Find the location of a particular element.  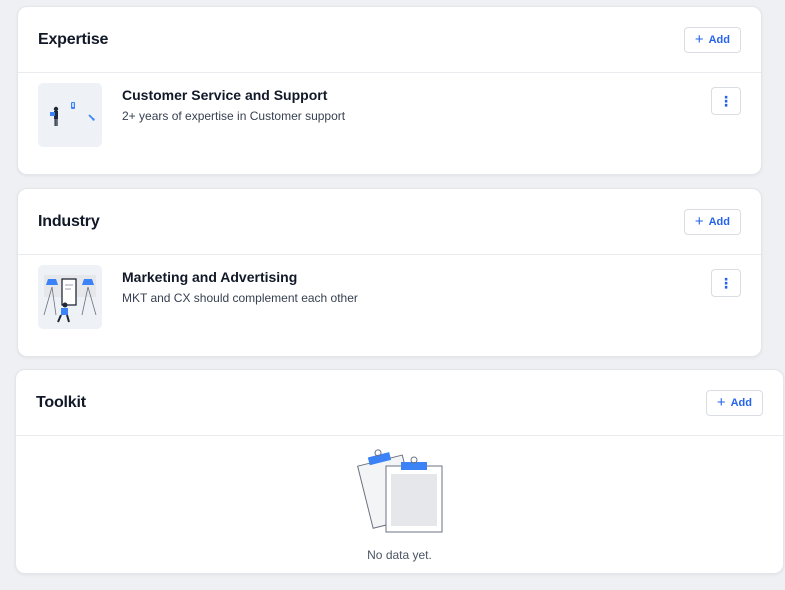

expertise-title: Expertise is located at coordinates (73, 39).